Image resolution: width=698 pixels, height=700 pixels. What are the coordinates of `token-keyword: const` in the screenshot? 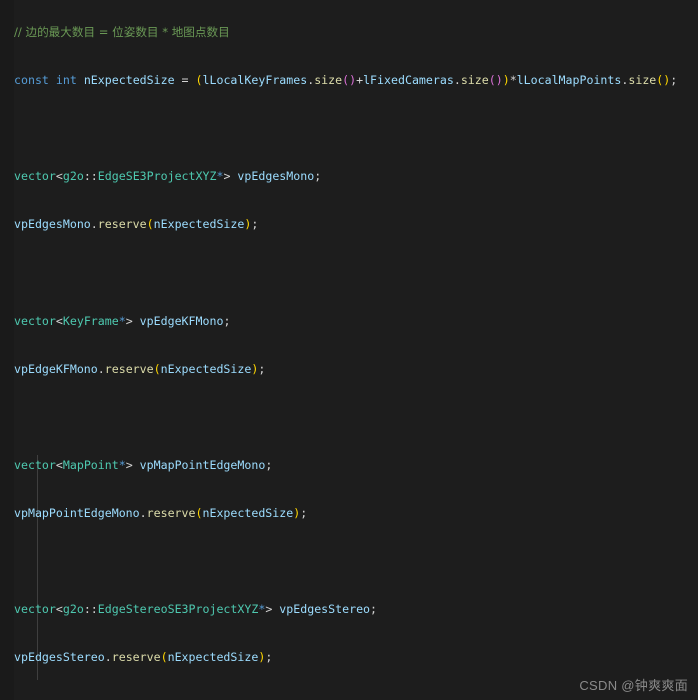 It's located at (31, 80).